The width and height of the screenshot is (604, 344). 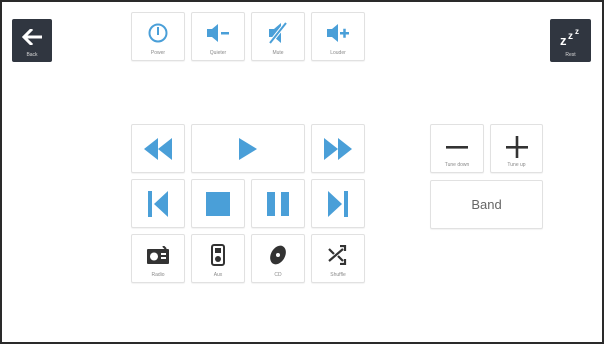 I want to click on power-icon, so click(x=158, y=33).